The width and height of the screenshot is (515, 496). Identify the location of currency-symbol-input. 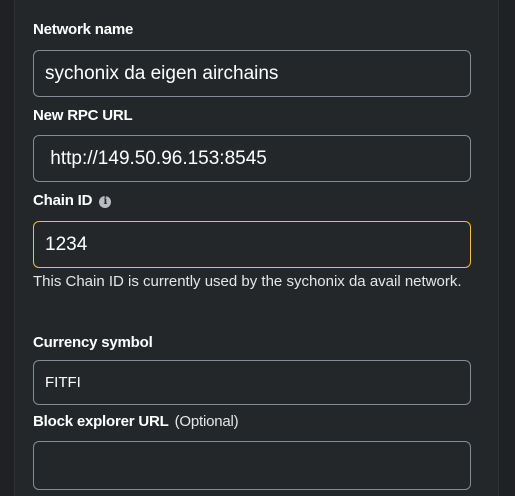
(252, 382).